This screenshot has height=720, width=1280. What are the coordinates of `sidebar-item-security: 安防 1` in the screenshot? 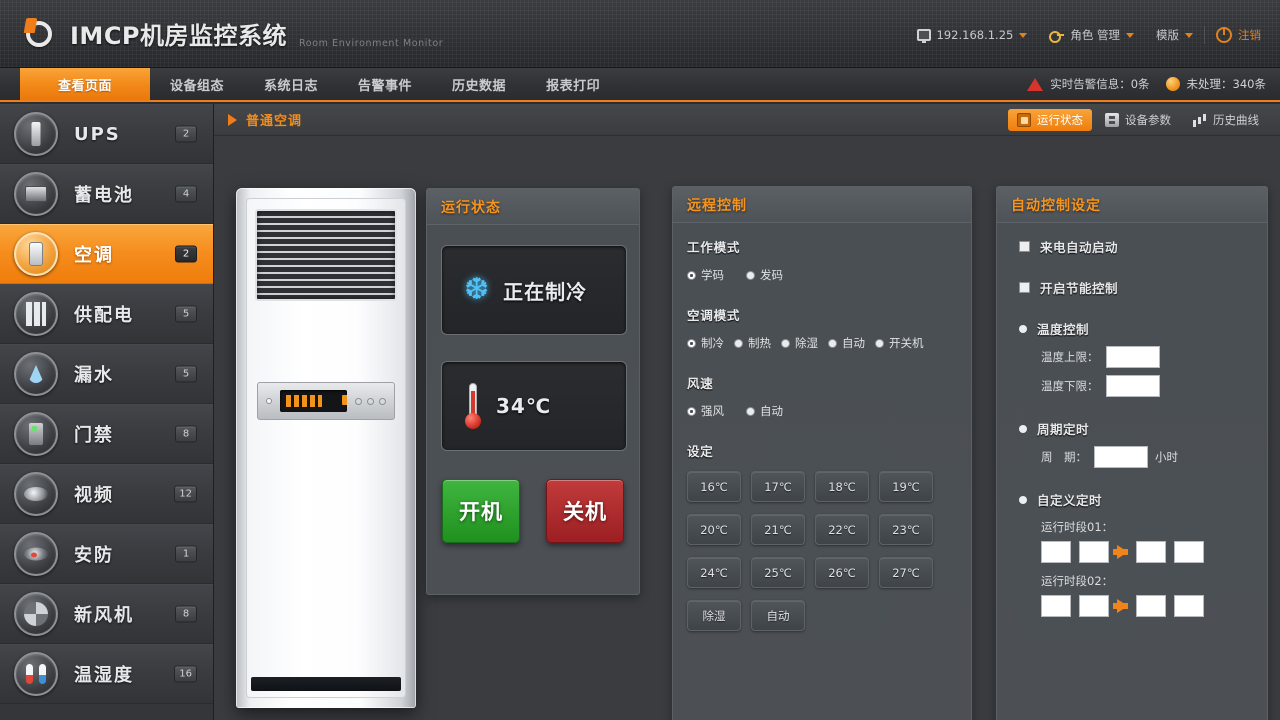 It's located at (106, 554).